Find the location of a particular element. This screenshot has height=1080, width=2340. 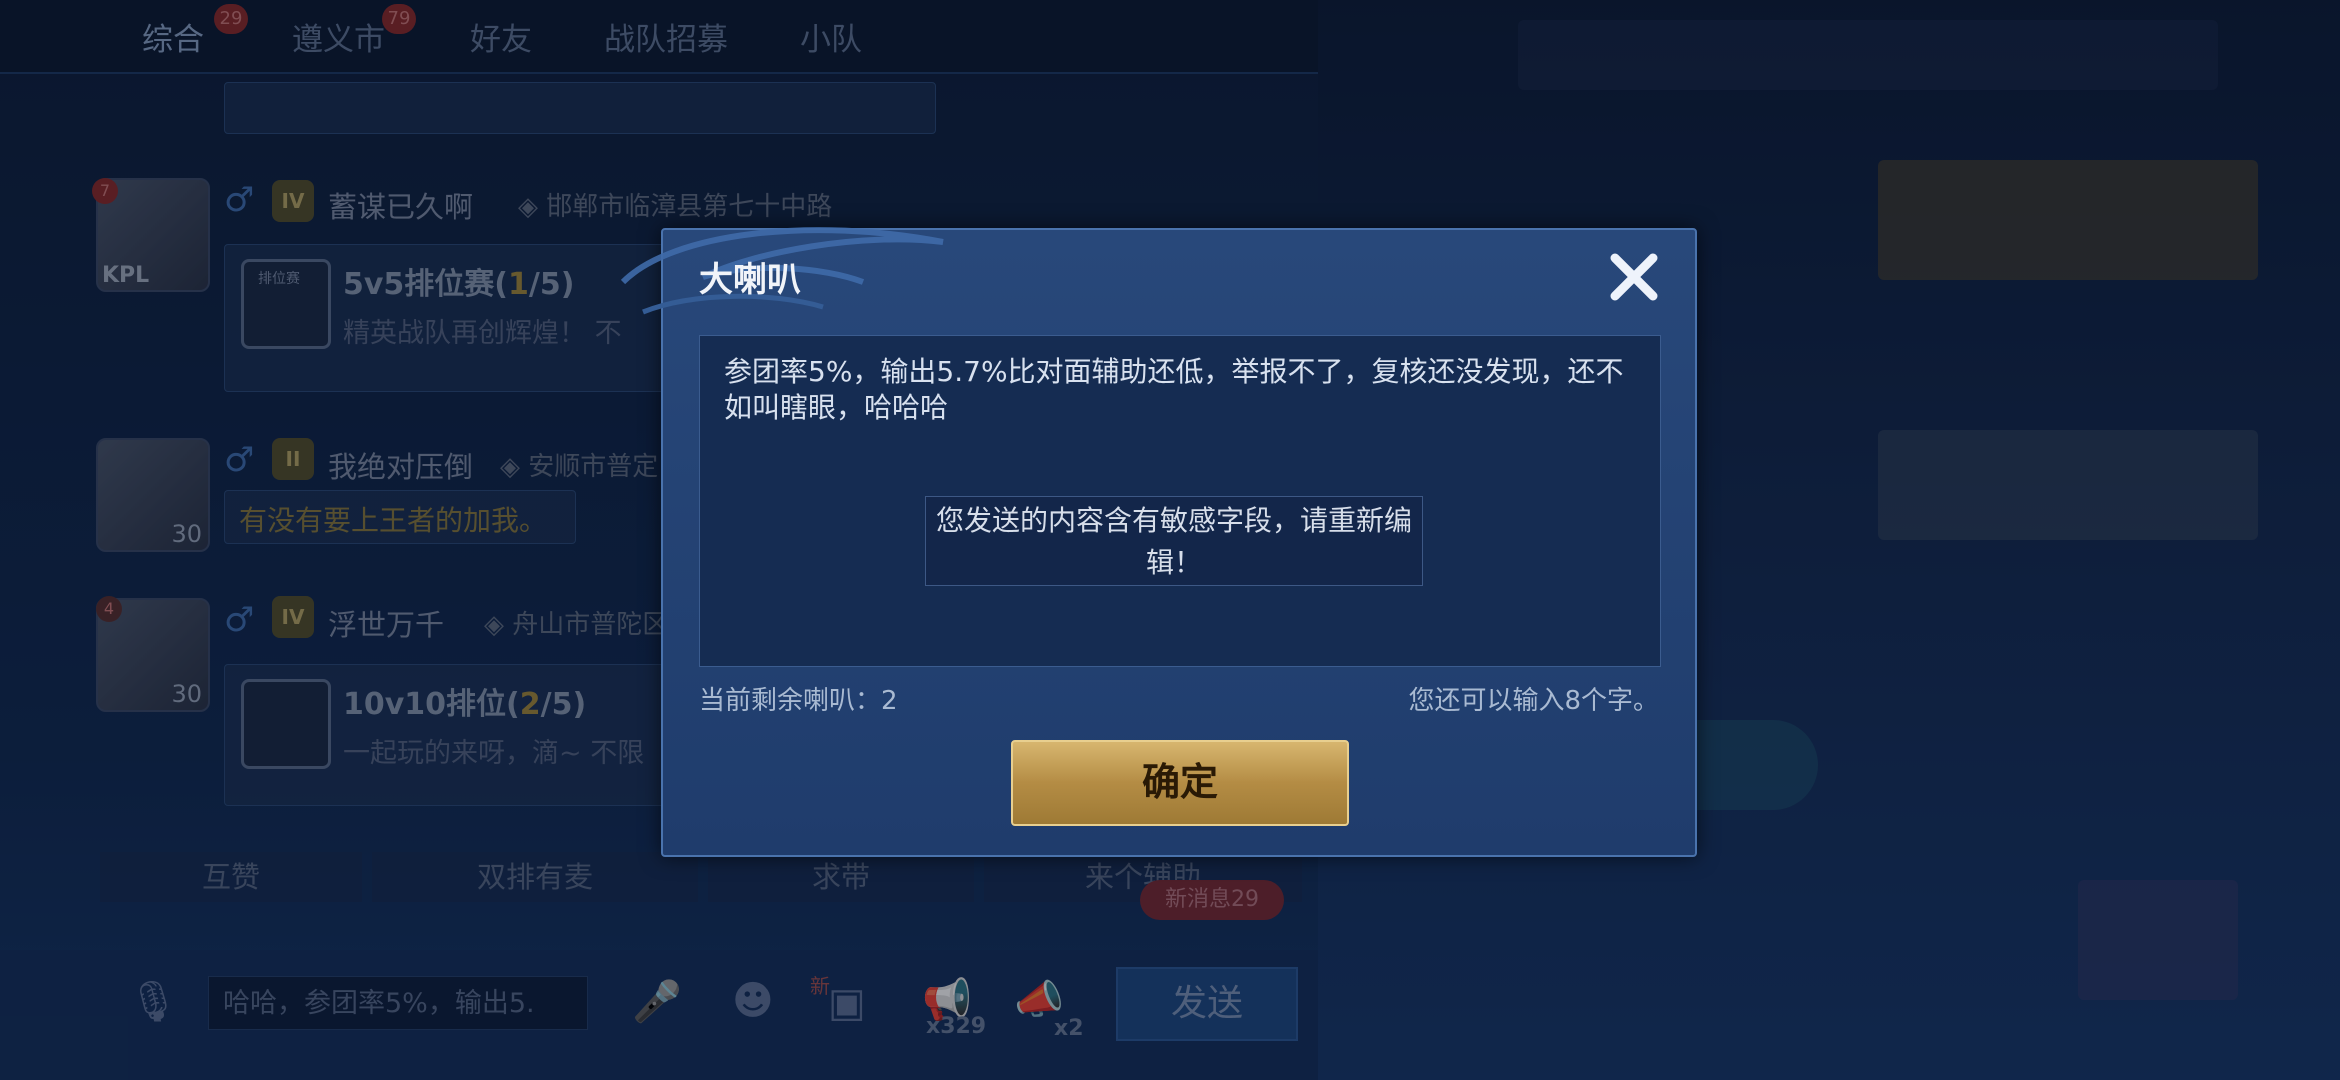

remaining-horns-label: 当前剩余喇叭：2 is located at coordinates (798, 701).